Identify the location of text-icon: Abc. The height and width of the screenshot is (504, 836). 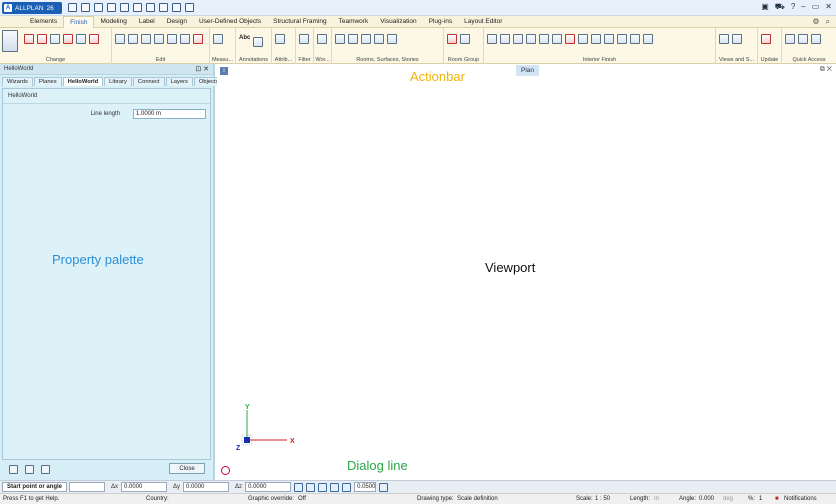
(244, 42).